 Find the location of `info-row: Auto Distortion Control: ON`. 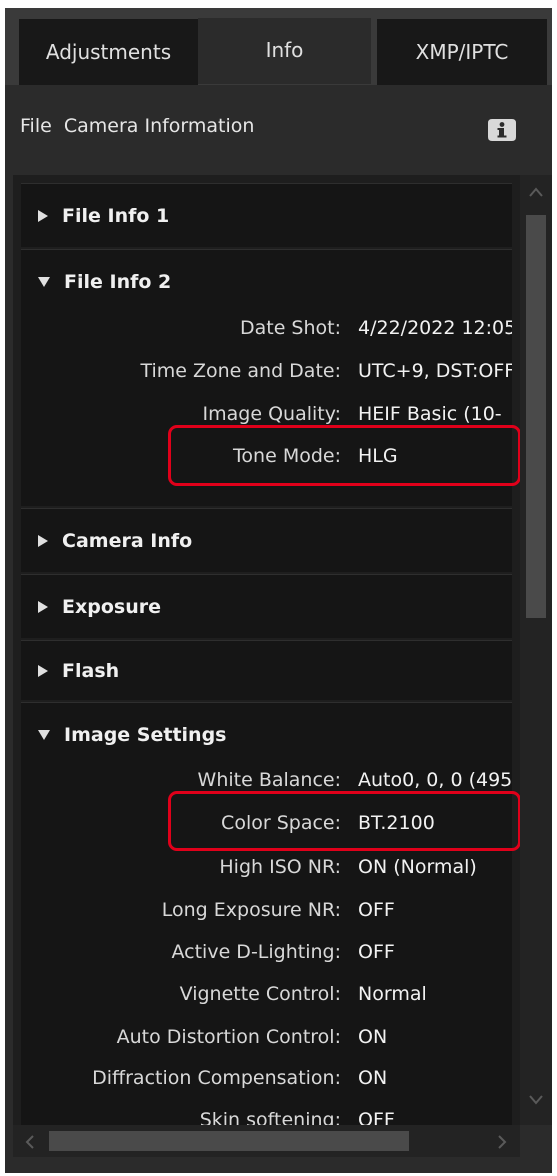

info-row: Auto Distortion Control: ON is located at coordinates (266, 1038).